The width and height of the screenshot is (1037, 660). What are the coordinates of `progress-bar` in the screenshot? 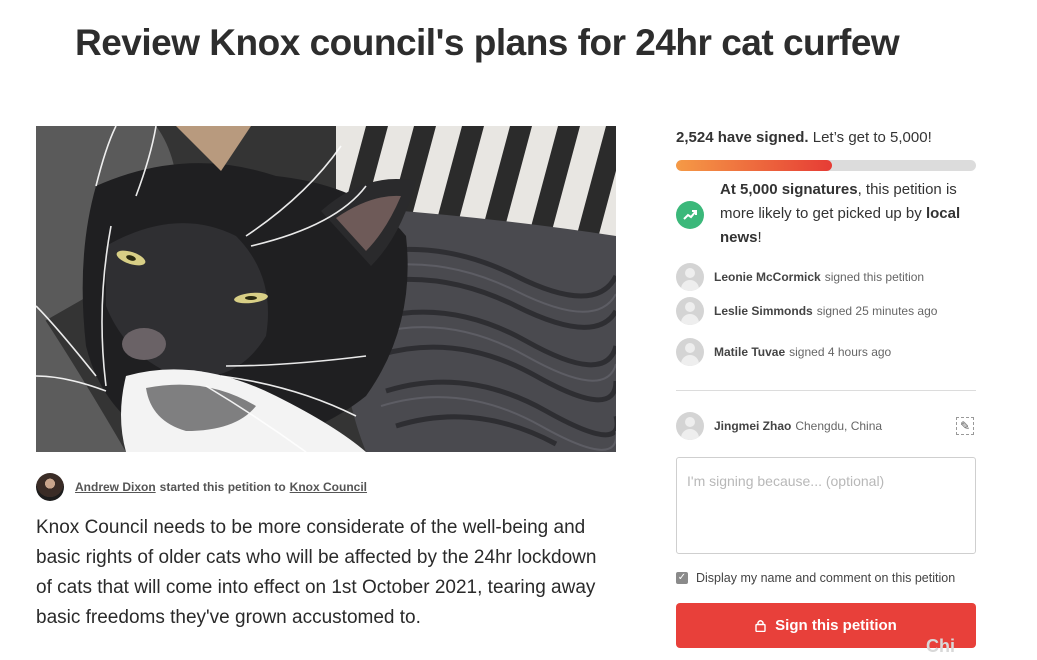 It's located at (826, 165).